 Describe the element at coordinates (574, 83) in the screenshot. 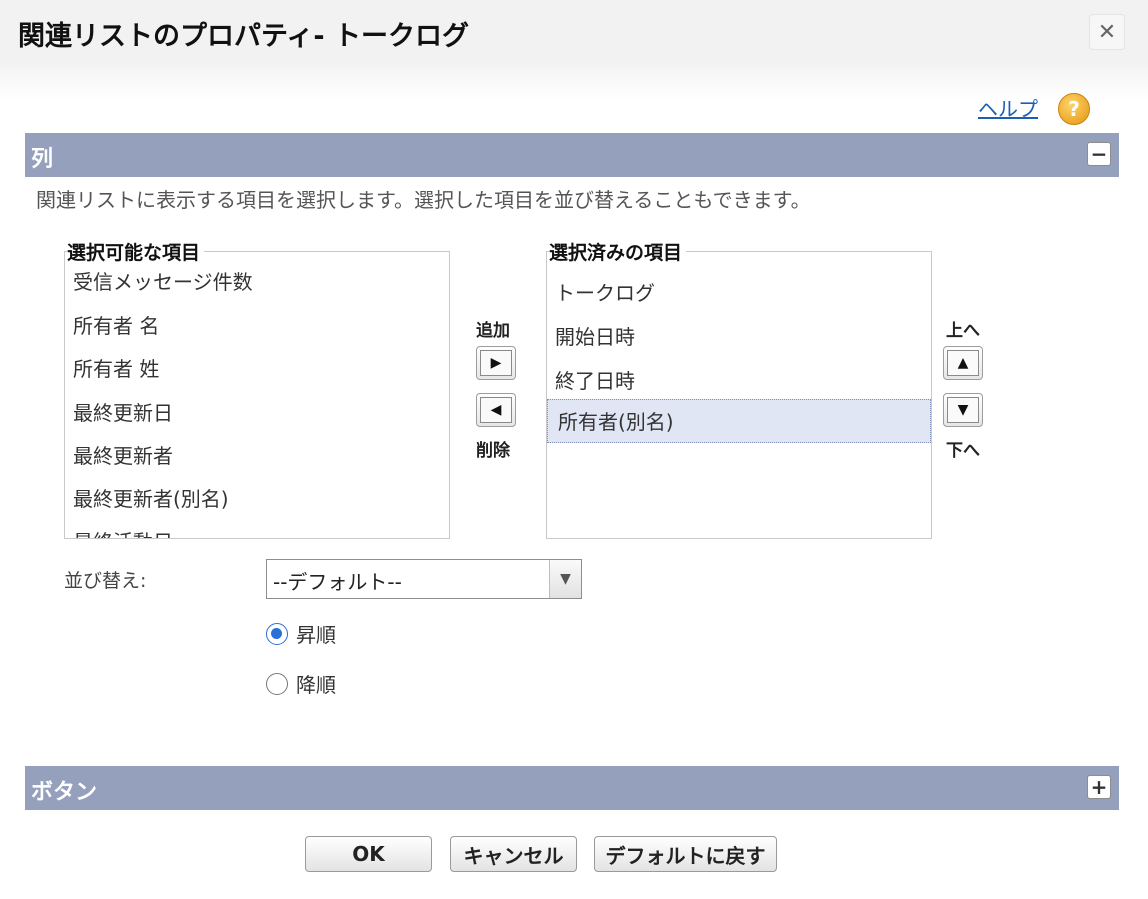

I see `titlebar-shadow` at that location.